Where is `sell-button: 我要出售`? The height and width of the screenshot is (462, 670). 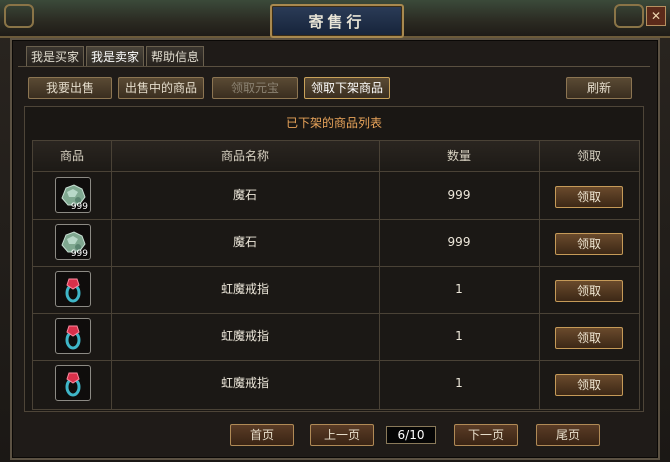
sell-button: 我要出售 is located at coordinates (70, 88).